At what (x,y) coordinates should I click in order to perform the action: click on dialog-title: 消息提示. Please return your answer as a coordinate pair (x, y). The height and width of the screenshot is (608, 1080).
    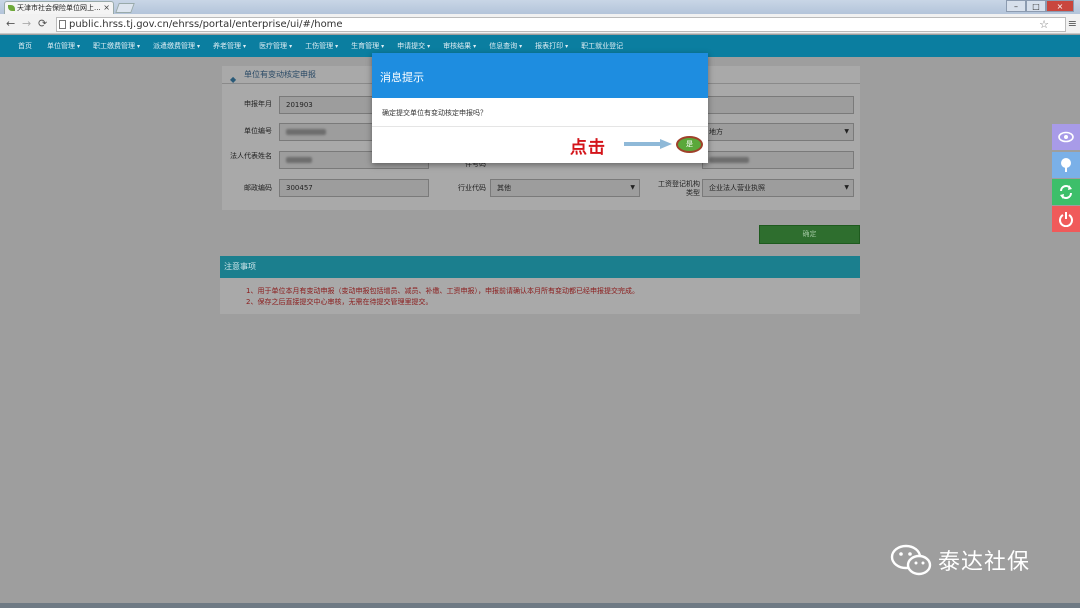
    Looking at the image, I should click on (540, 75).